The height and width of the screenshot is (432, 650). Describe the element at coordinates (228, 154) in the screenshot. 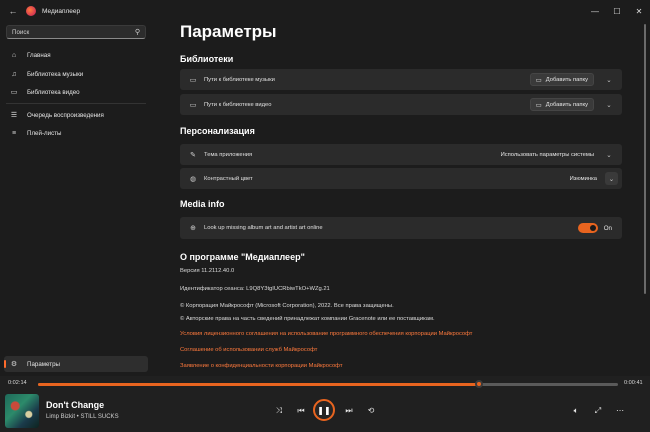

I see `app-theme-label: Тема приложения` at that location.